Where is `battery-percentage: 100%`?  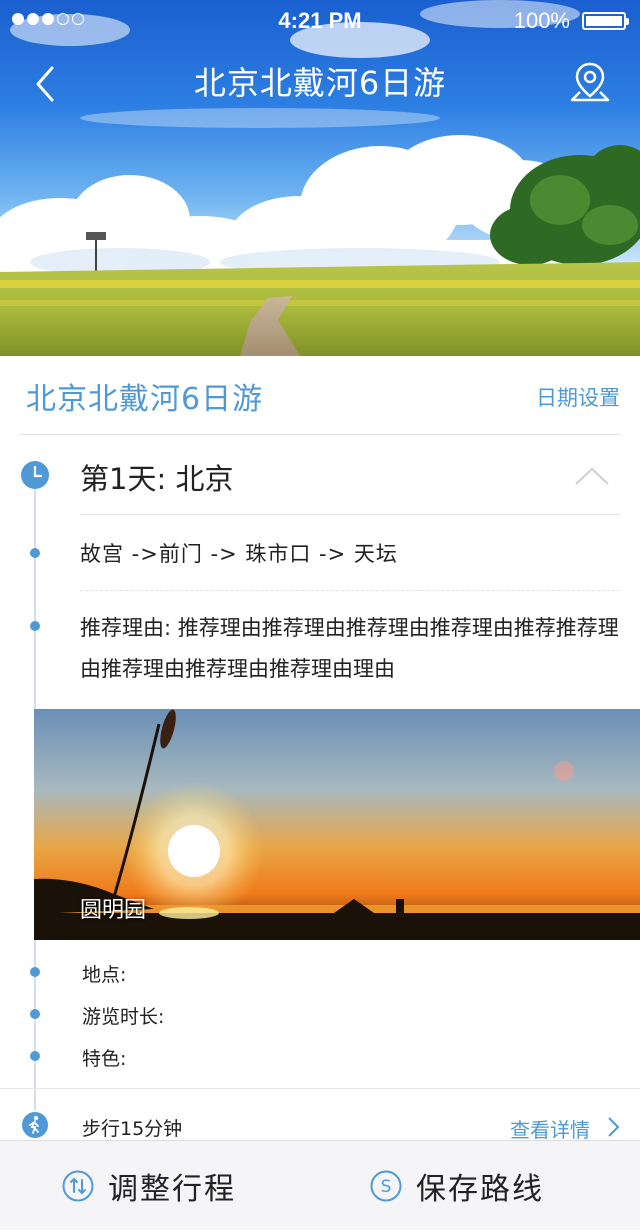 battery-percentage: 100% is located at coordinates (541, 20).